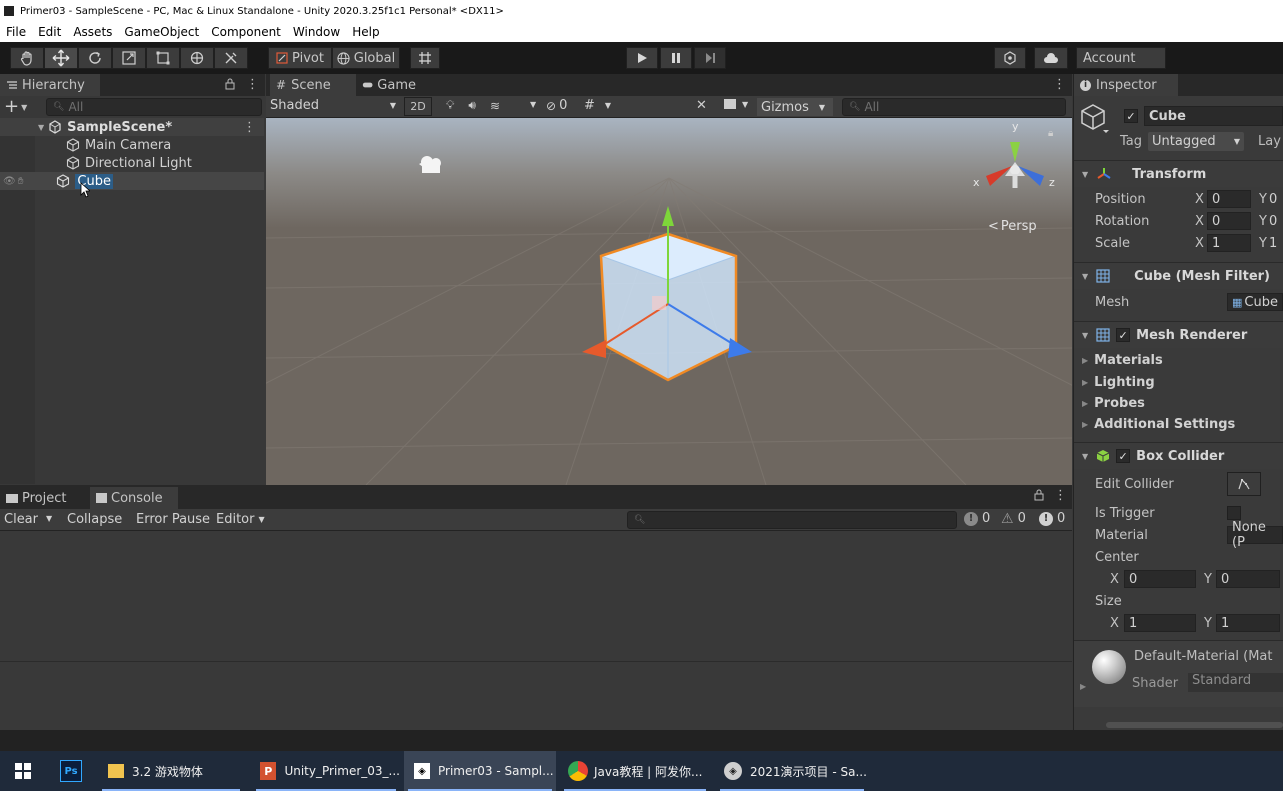 Image resolution: width=1283 pixels, height=791 pixels. Describe the element at coordinates (1273, 221) in the screenshot. I see `rotation-y-value: 0` at that location.